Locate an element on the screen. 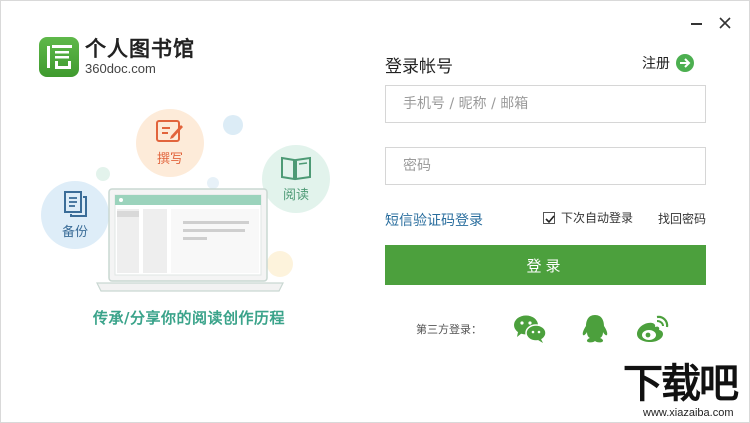 The width and height of the screenshot is (750, 423). auto-login-label: 下次自动登录 is located at coordinates (597, 218).